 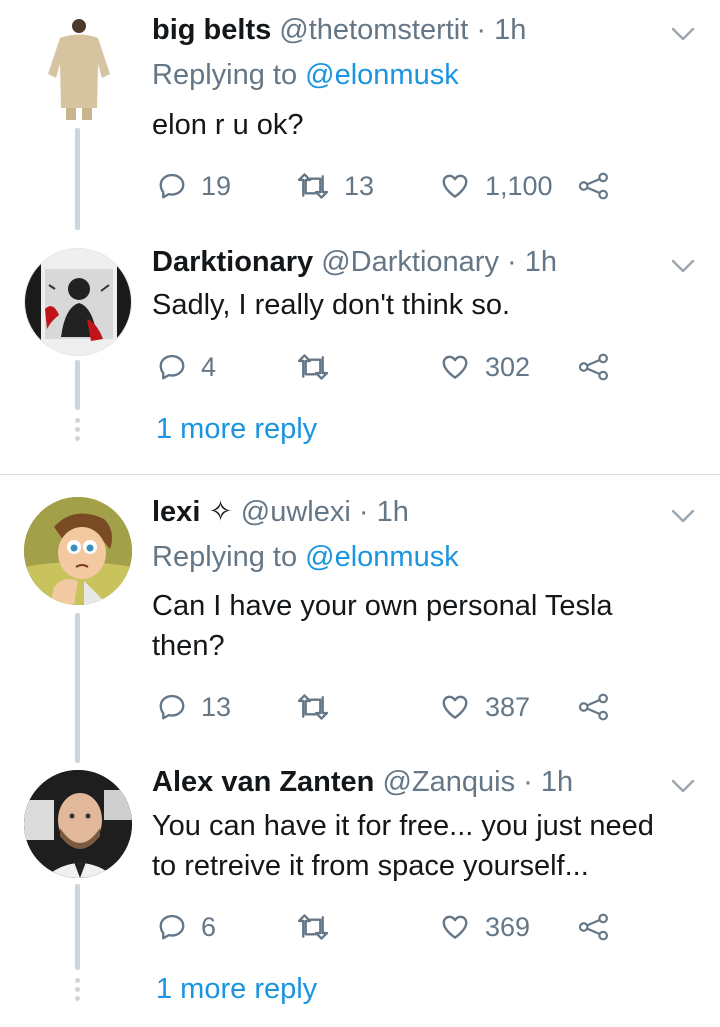 I want to click on display-name: Alex van Zanten, so click(x=263, y=782).